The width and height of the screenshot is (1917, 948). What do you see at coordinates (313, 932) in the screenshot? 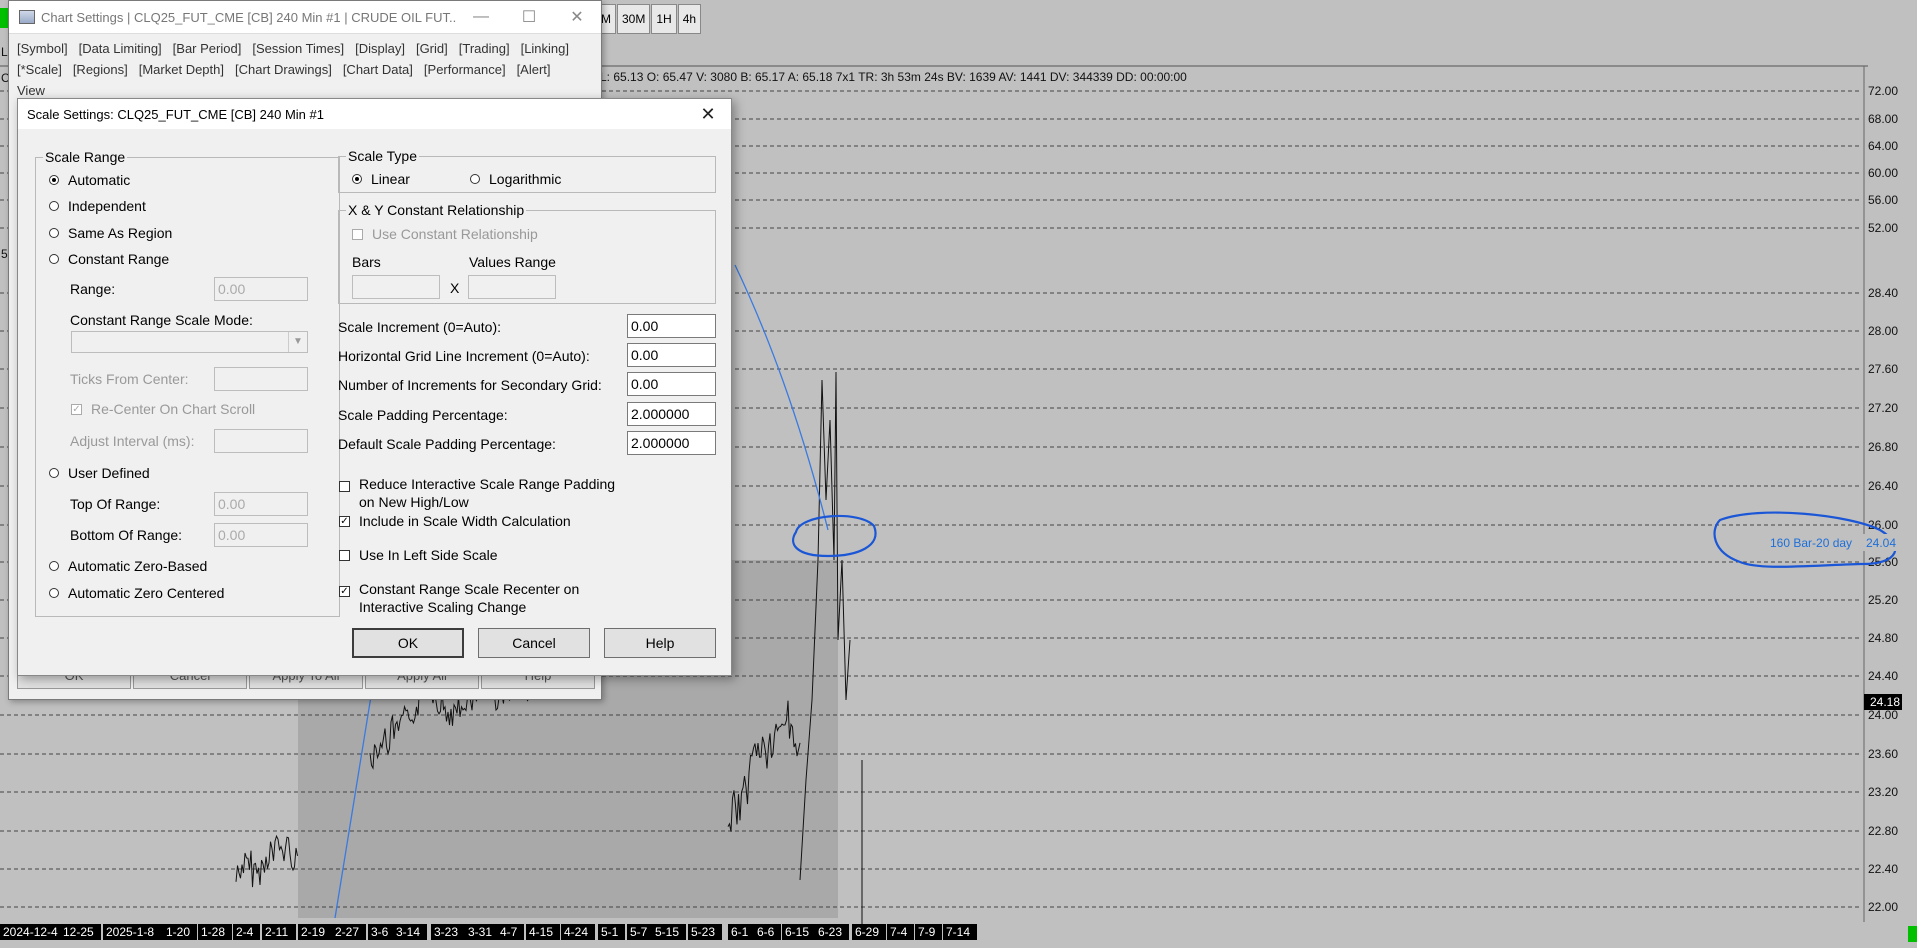
I see `date-axis-label: 2-19` at bounding box center [313, 932].